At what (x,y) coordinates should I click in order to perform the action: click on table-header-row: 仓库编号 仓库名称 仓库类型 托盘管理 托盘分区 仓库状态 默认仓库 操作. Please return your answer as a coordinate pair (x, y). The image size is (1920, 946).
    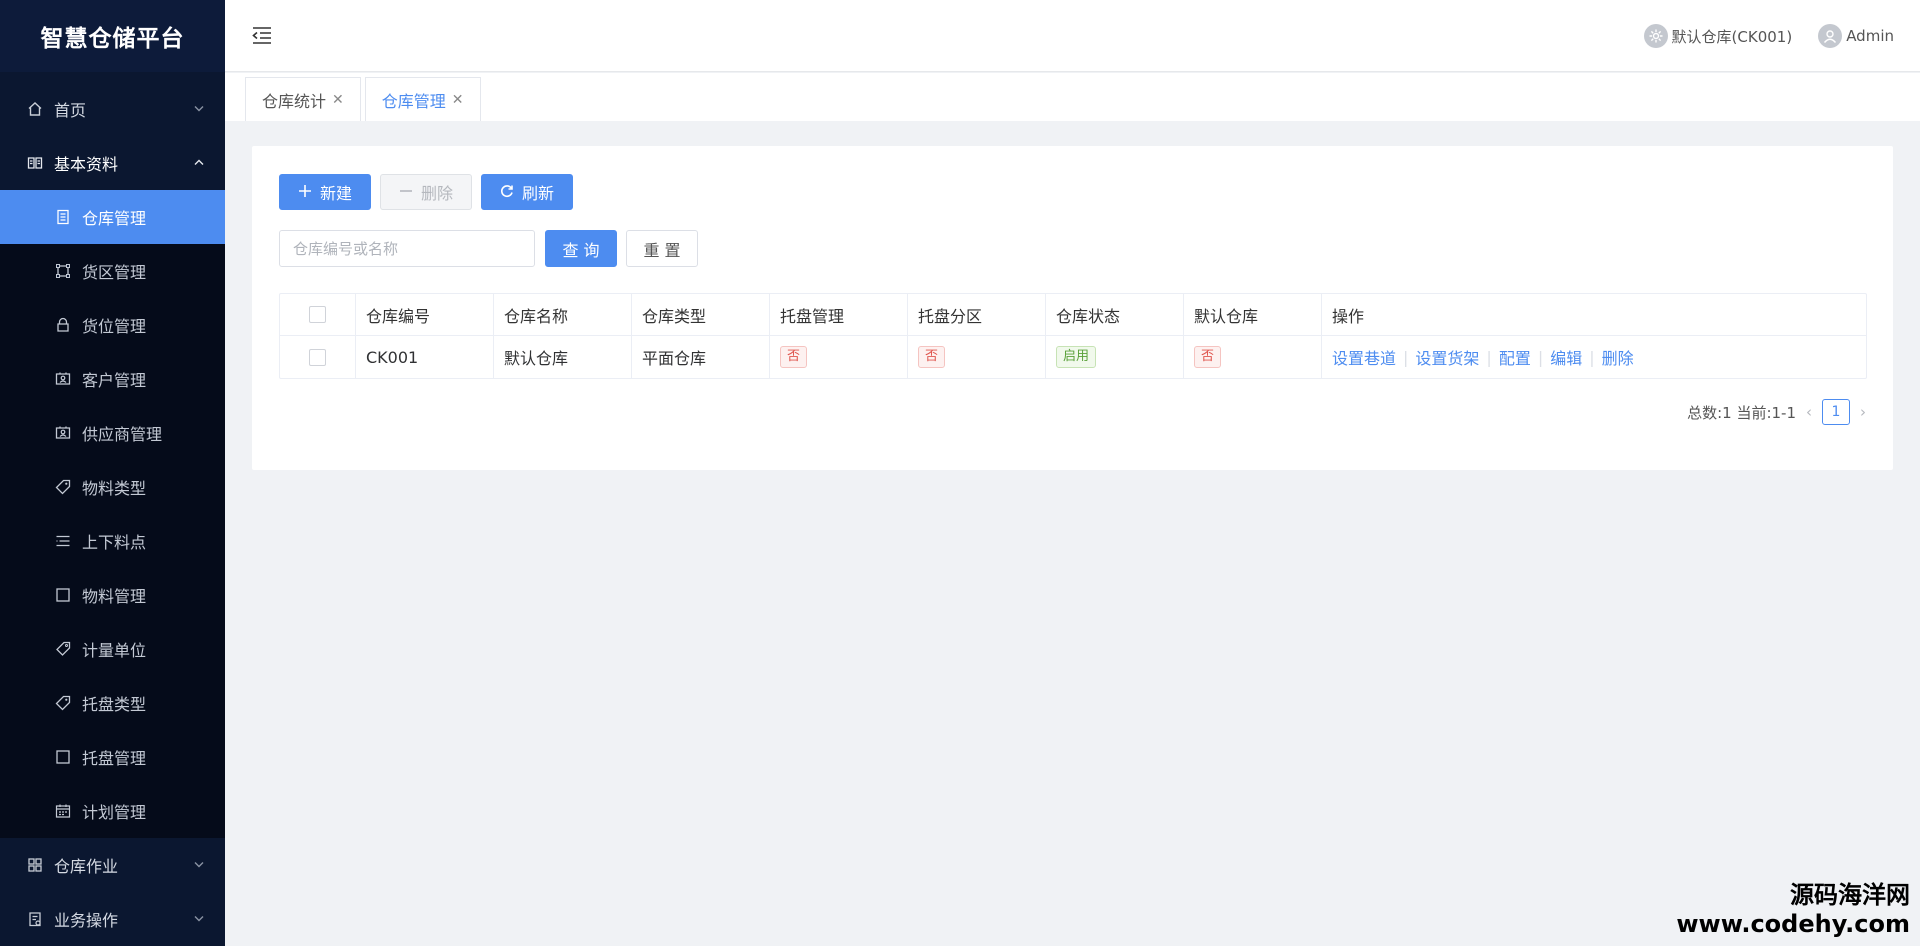
    Looking at the image, I should click on (1073, 314).